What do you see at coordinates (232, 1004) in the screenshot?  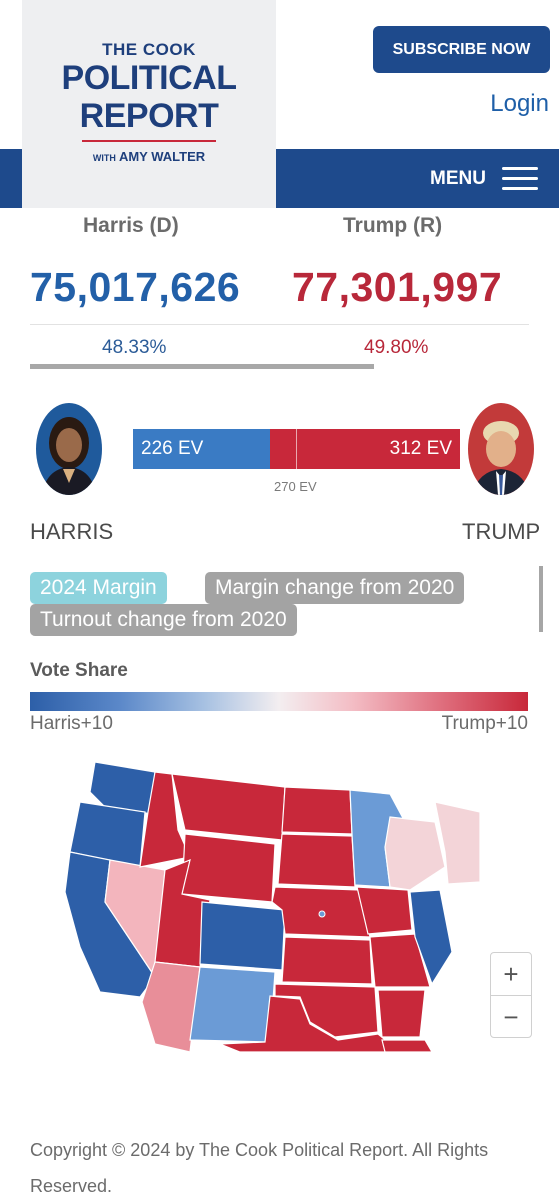 I see `state-nm` at bounding box center [232, 1004].